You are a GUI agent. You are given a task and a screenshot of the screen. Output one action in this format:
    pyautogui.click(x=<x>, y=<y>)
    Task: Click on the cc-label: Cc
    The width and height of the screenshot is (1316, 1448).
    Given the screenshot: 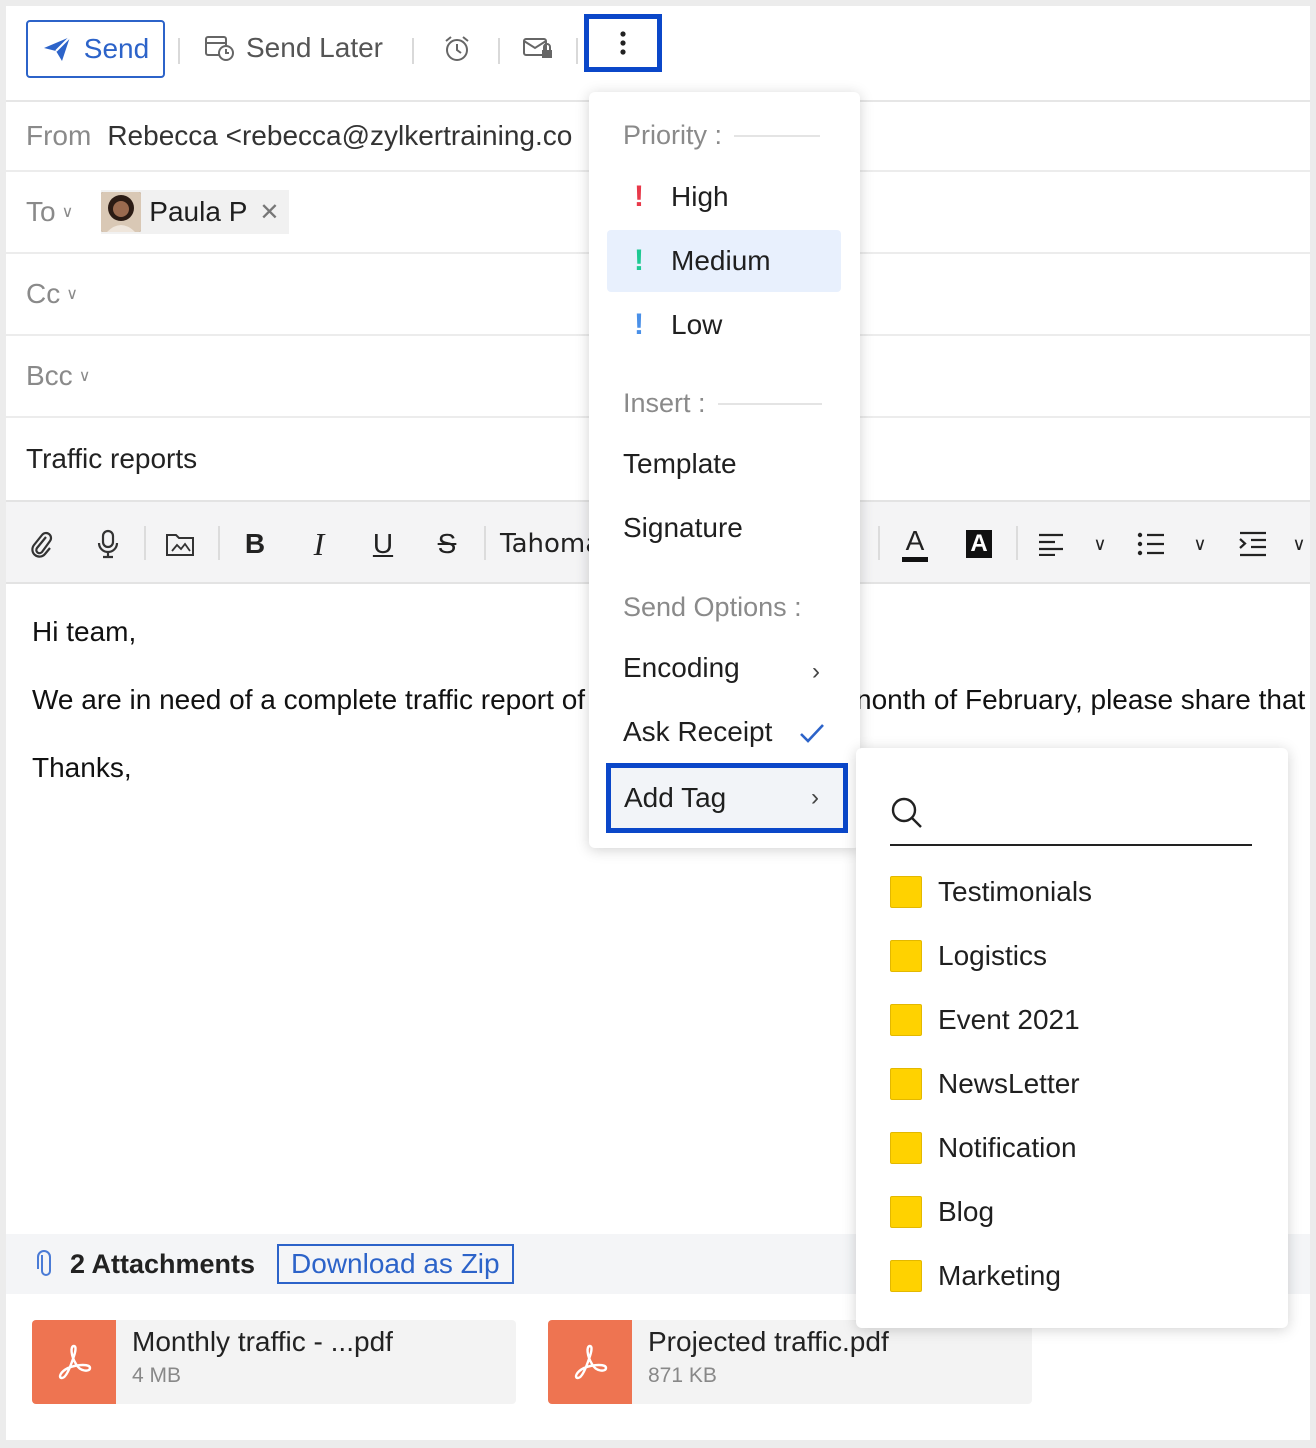 What is the action you would take?
    pyautogui.click(x=43, y=293)
    